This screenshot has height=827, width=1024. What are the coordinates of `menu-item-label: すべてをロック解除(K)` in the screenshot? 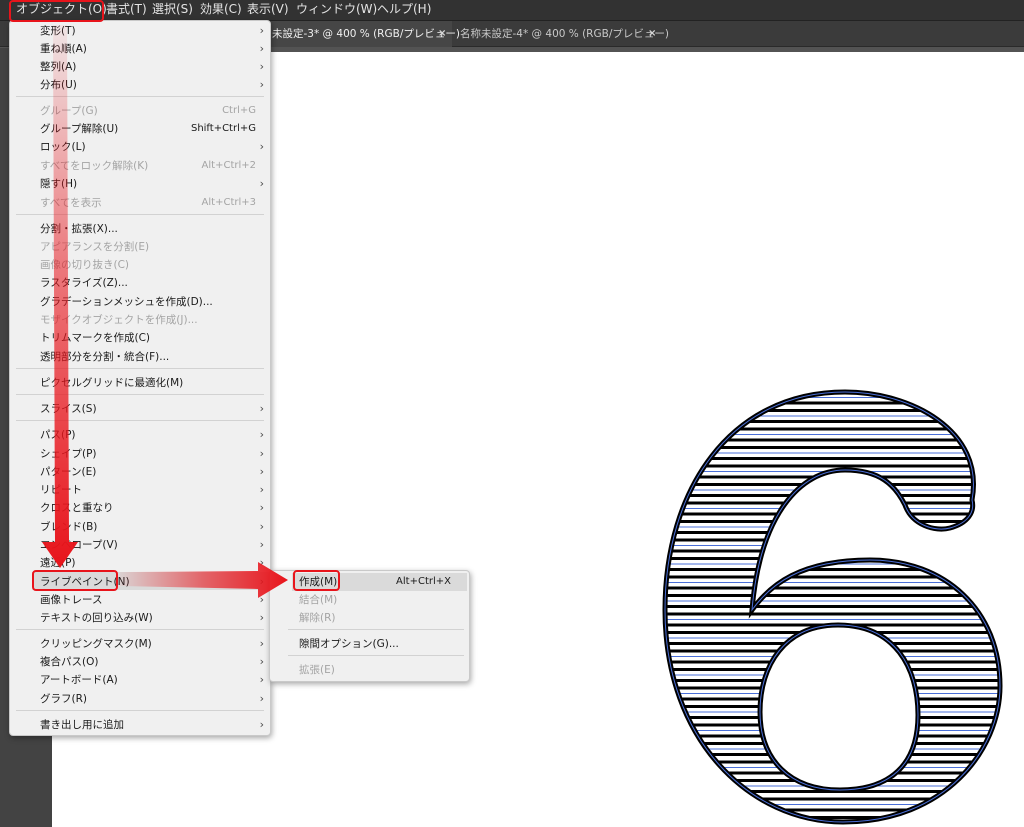 It's located at (94, 166).